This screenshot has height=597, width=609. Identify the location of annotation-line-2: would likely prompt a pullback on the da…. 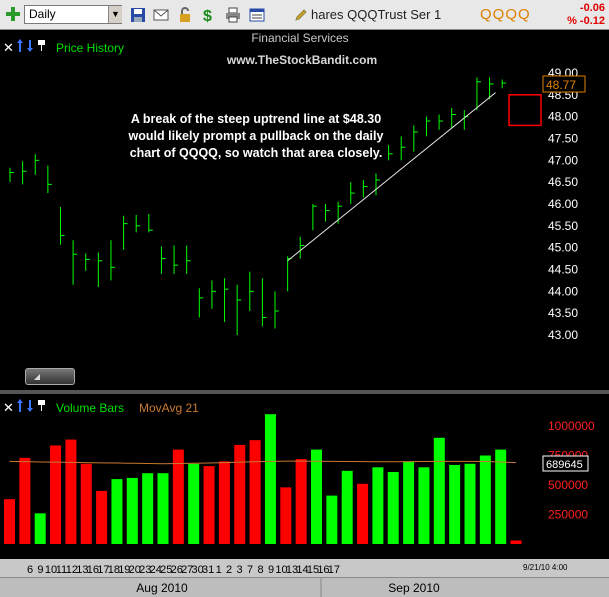
(256, 136).